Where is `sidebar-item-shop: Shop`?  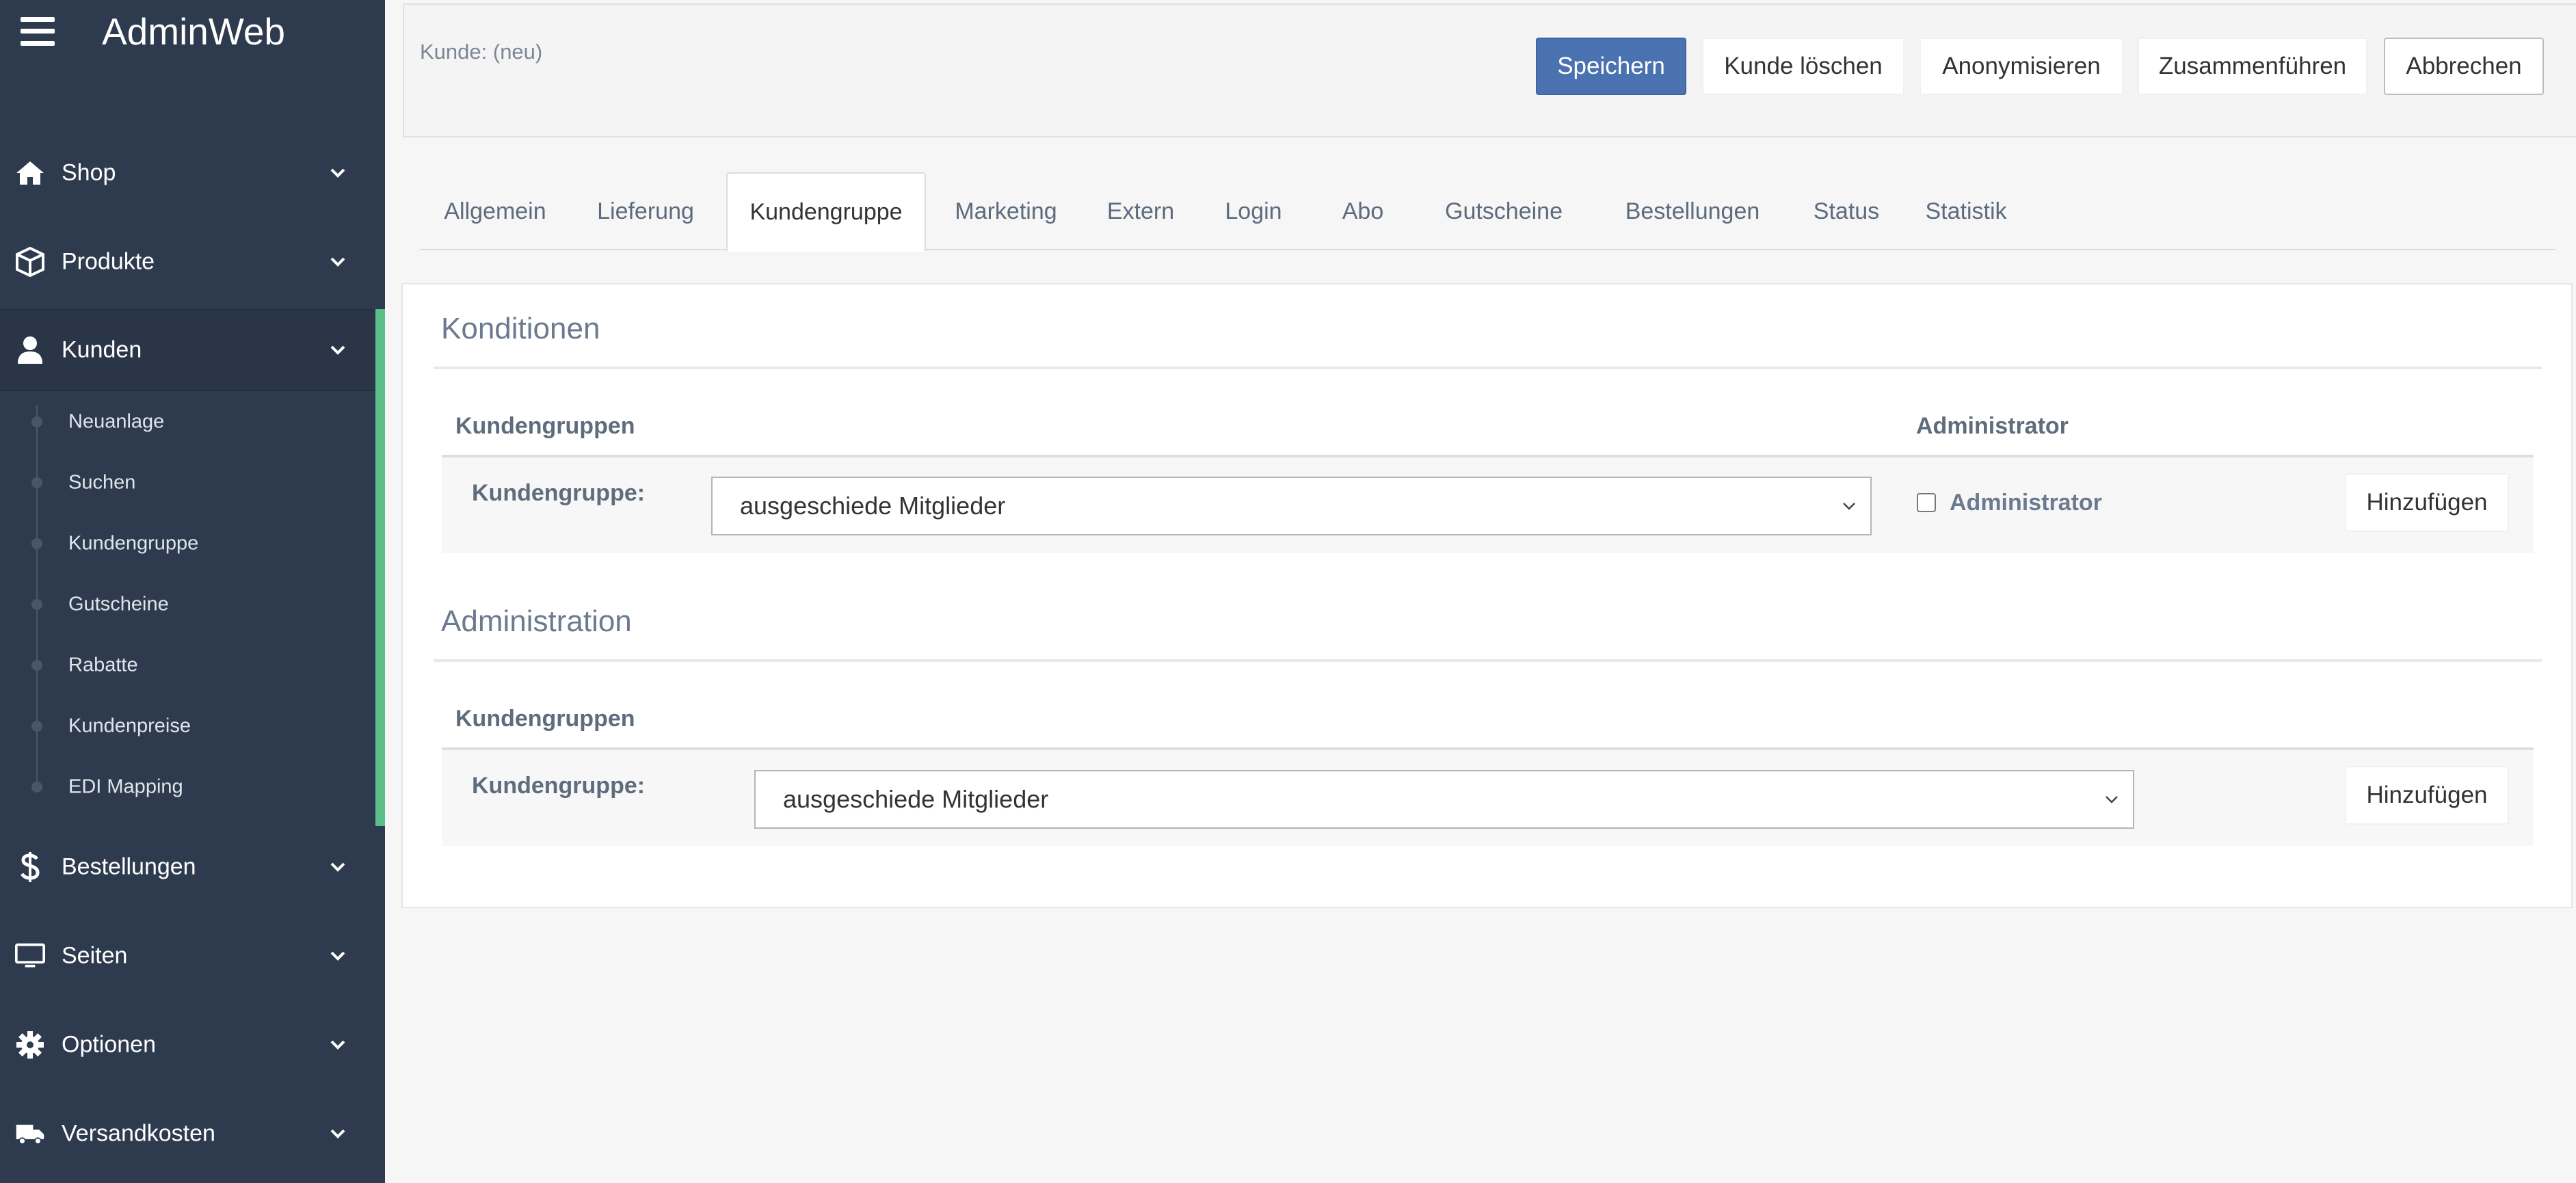 sidebar-item-shop: Shop is located at coordinates (192, 173).